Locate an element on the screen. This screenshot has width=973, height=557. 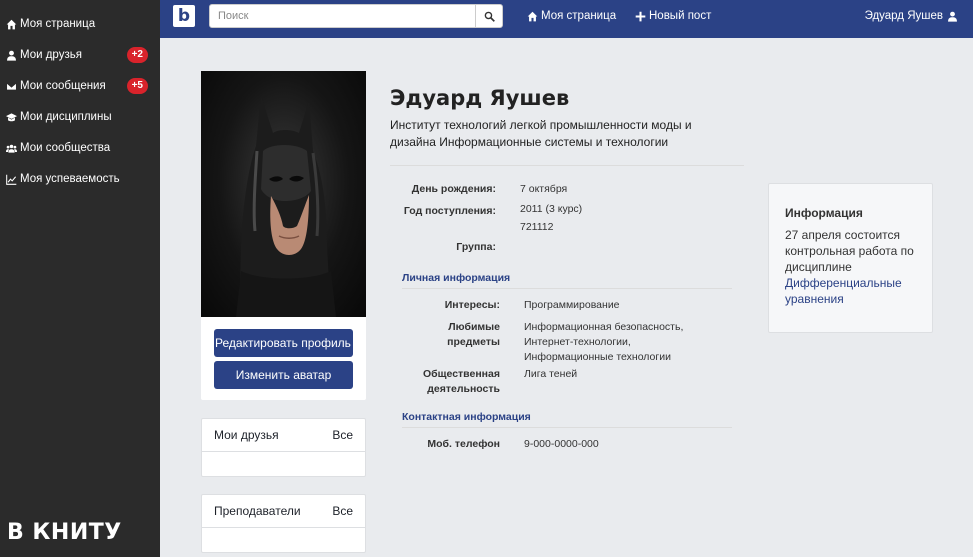
year-value: 2011 (3 курс) is located at coordinates (551, 209).